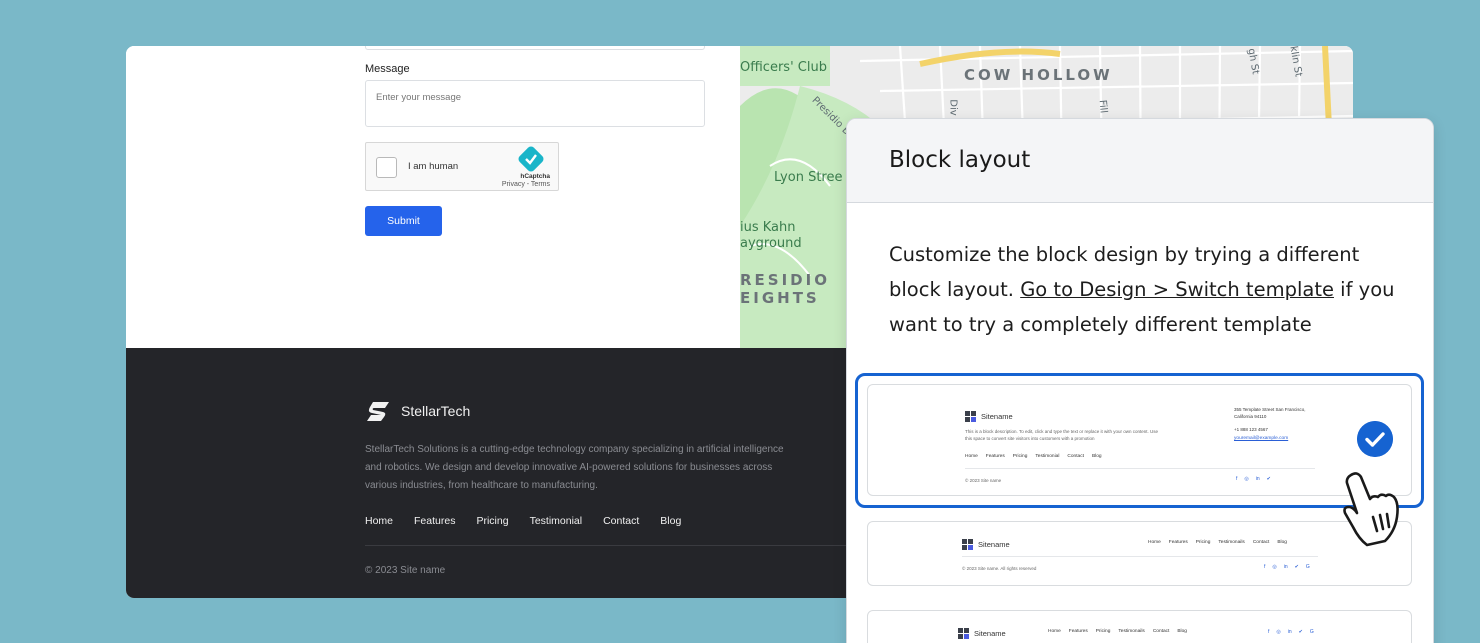 The width and height of the screenshot is (1480, 643). Describe the element at coordinates (403, 221) in the screenshot. I see `submit-button: Submit` at that location.